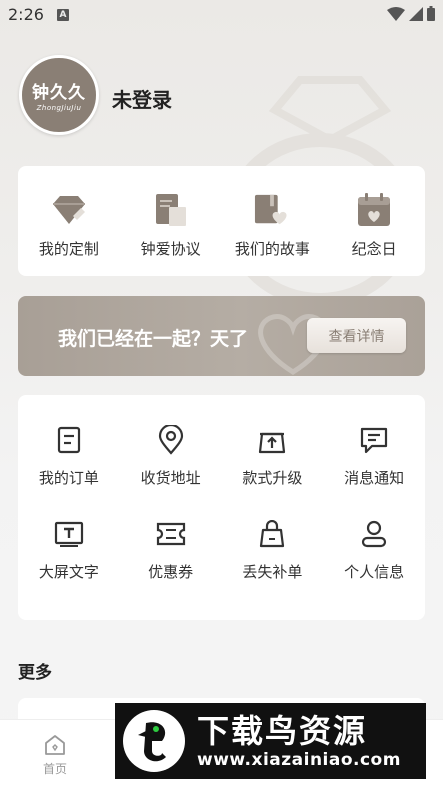 The width and height of the screenshot is (443, 789). Describe the element at coordinates (171, 572) in the screenshot. I see `service-label: 优惠券` at that location.